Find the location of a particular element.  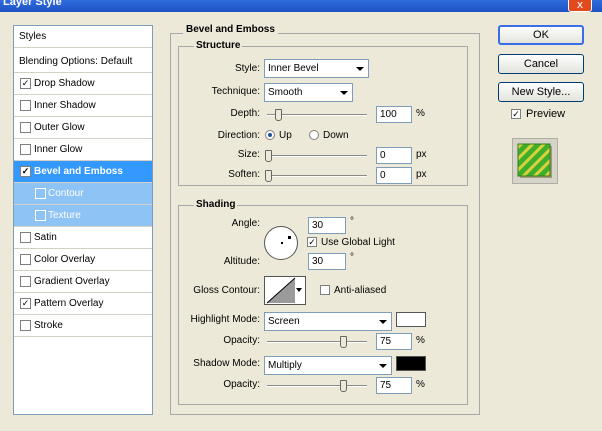

depth-label: Depth: is located at coordinates (245, 113).